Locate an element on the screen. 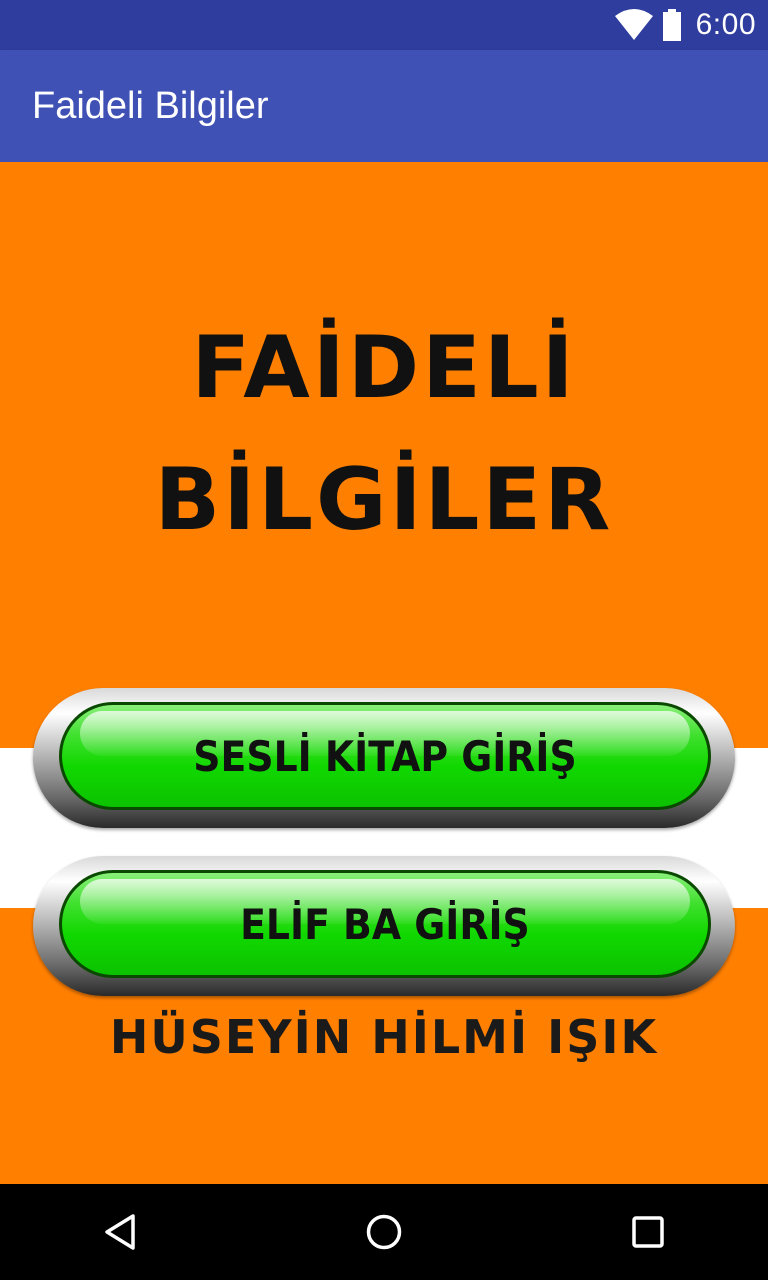 This screenshot has width=768, height=1280. navigation-bar is located at coordinates (384, 1232).